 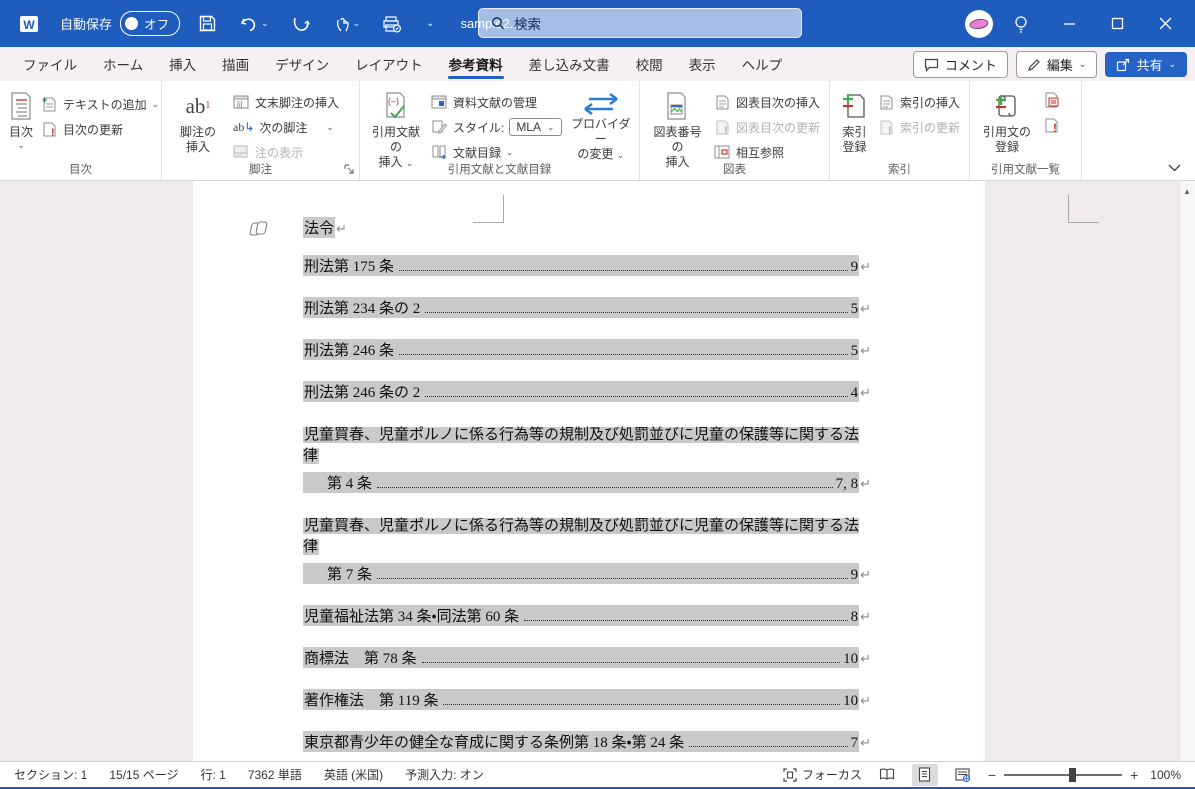 What do you see at coordinates (496, 152) in the screenshot?
I see `bibliography-button: 文献目録 ⌄` at bounding box center [496, 152].